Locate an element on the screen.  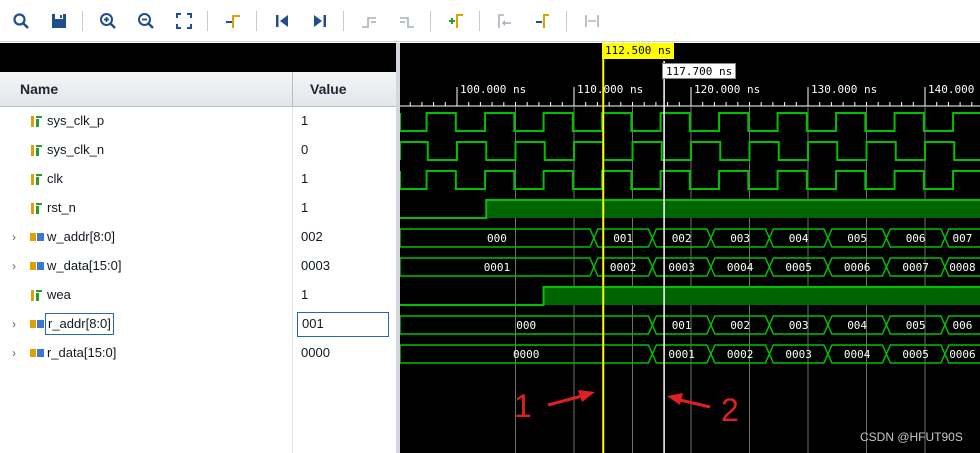
previous-transition-button is located at coordinates (369, 21).